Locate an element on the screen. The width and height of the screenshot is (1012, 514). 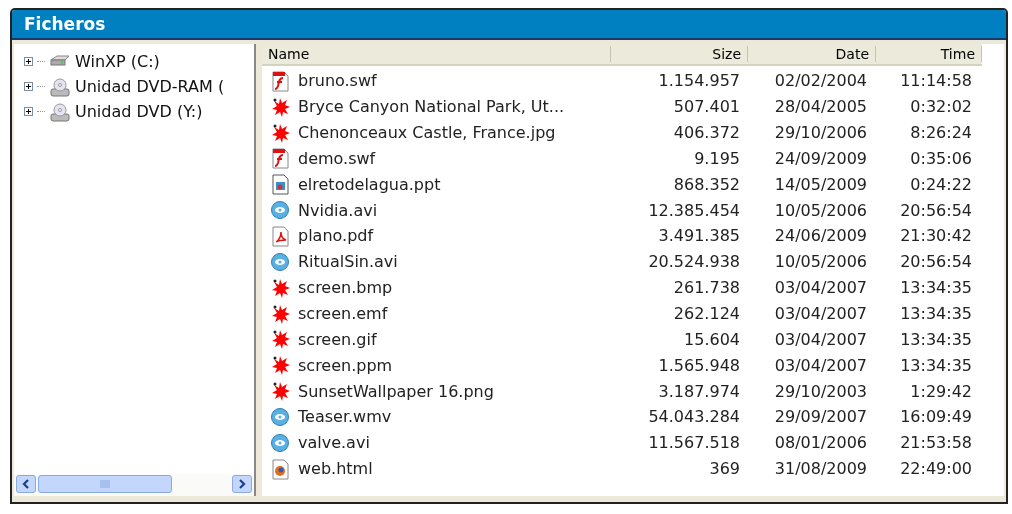
file-name: plano.pdf is located at coordinates (336, 236).